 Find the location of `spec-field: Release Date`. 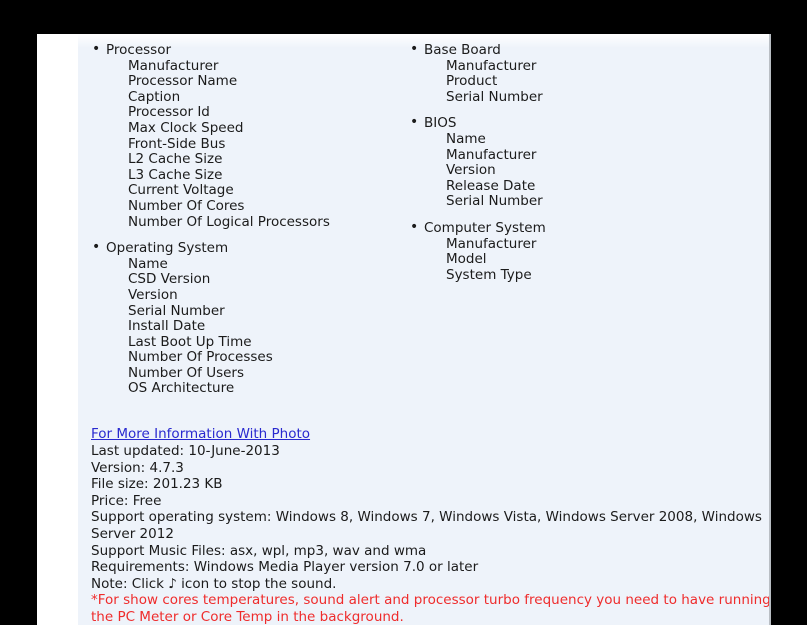

spec-field: Release Date is located at coordinates (491, 185).